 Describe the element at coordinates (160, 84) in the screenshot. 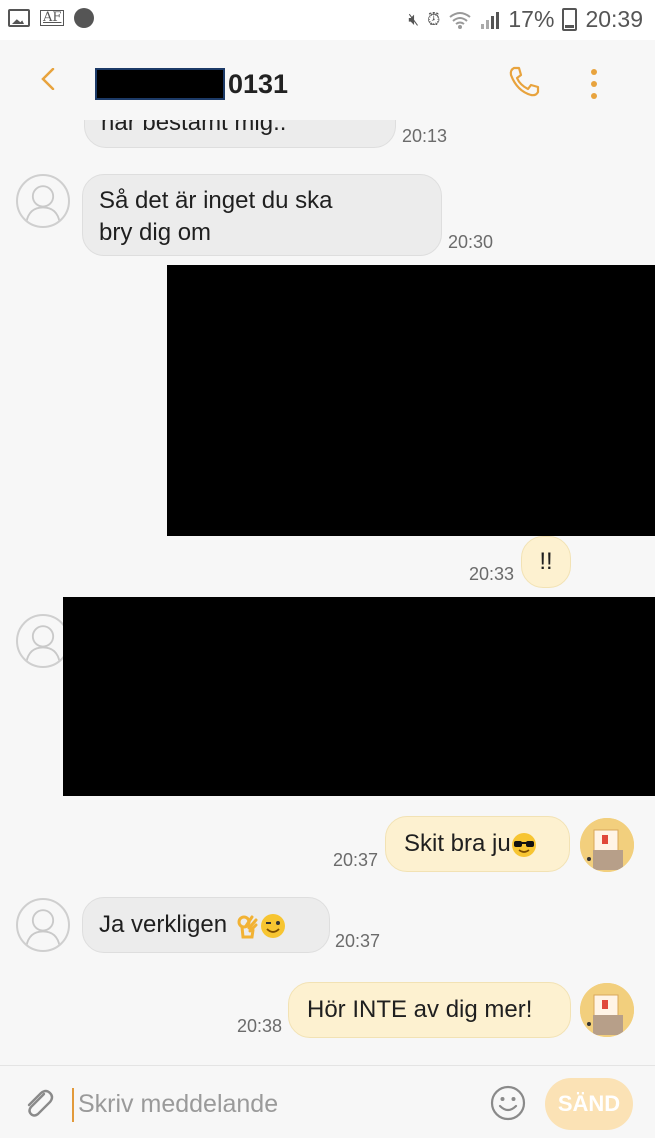

I see `contact-name-redacted` at that location.